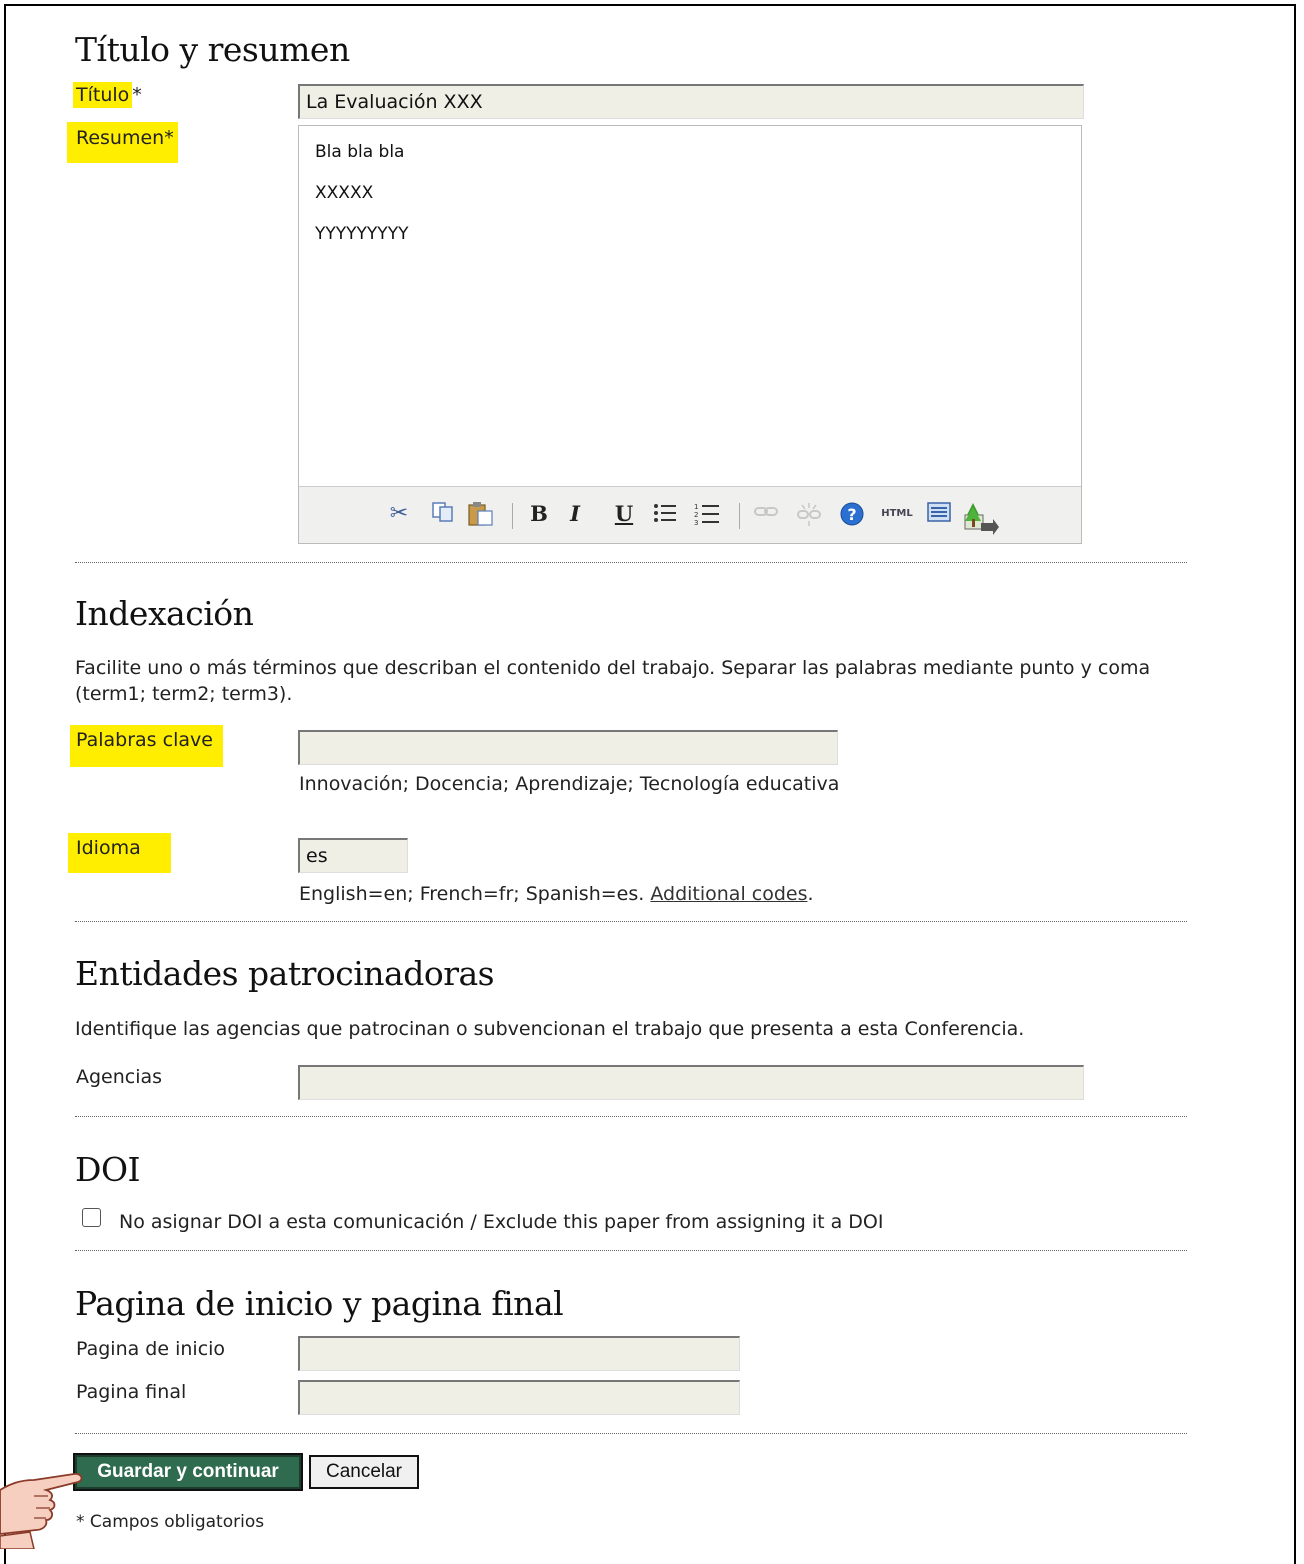 The image size is (1304, 1564). I want to click on pagina-inicio-input, so click(519, 1353).